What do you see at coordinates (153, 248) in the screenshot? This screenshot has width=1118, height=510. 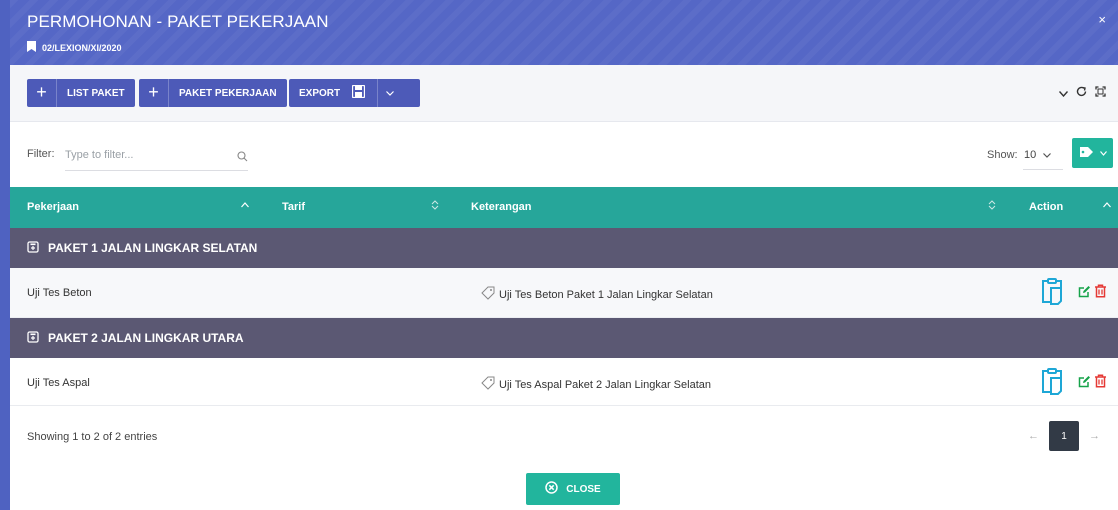 I see `group-title: PAKET 1 JALAN LINGKAR SELATAN` at bounding box center [153, 248].